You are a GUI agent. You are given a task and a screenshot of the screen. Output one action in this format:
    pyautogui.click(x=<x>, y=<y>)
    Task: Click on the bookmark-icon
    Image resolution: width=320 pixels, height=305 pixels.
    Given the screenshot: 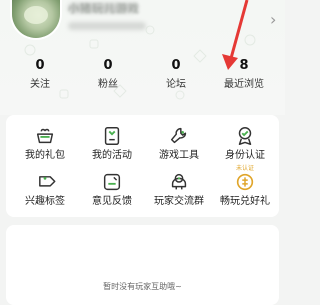 What is the action you would take?
    pyautogui.click(x=112, y=136)
    